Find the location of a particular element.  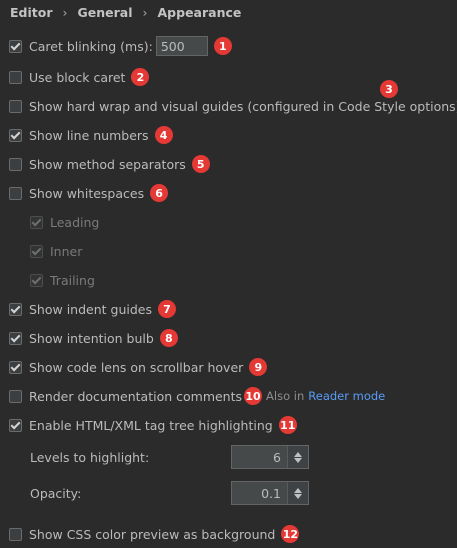

line-numbers-checkbox is located at coordinates (15, 135).